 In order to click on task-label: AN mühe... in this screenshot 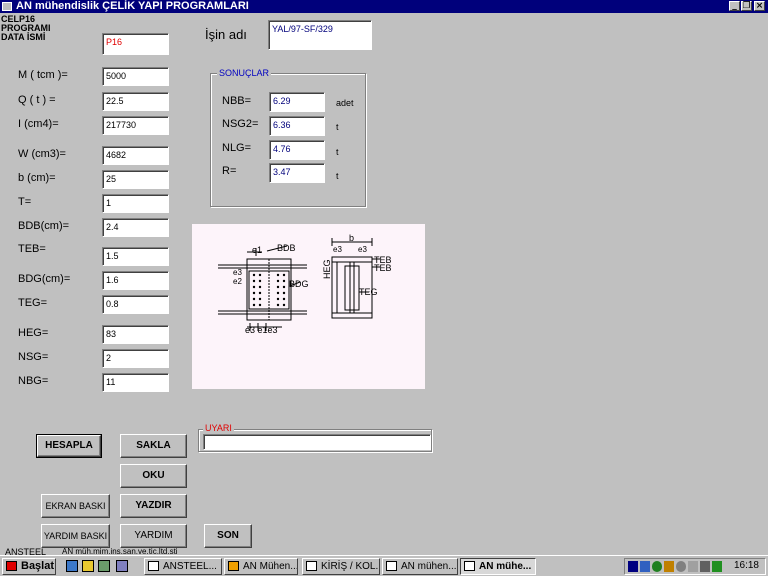, I will do `click(505, 566)`.